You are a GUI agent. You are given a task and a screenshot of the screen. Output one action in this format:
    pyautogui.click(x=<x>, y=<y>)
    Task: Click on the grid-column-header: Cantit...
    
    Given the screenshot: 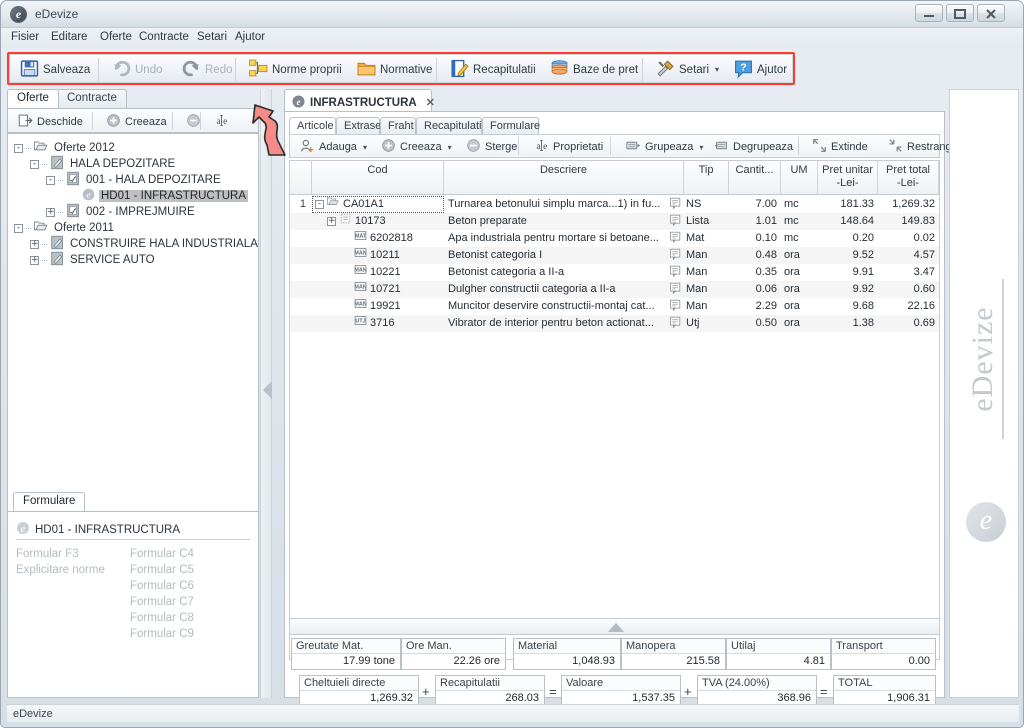 What is the action you would take?
    pyautogui.click(x=755, y=178)
    